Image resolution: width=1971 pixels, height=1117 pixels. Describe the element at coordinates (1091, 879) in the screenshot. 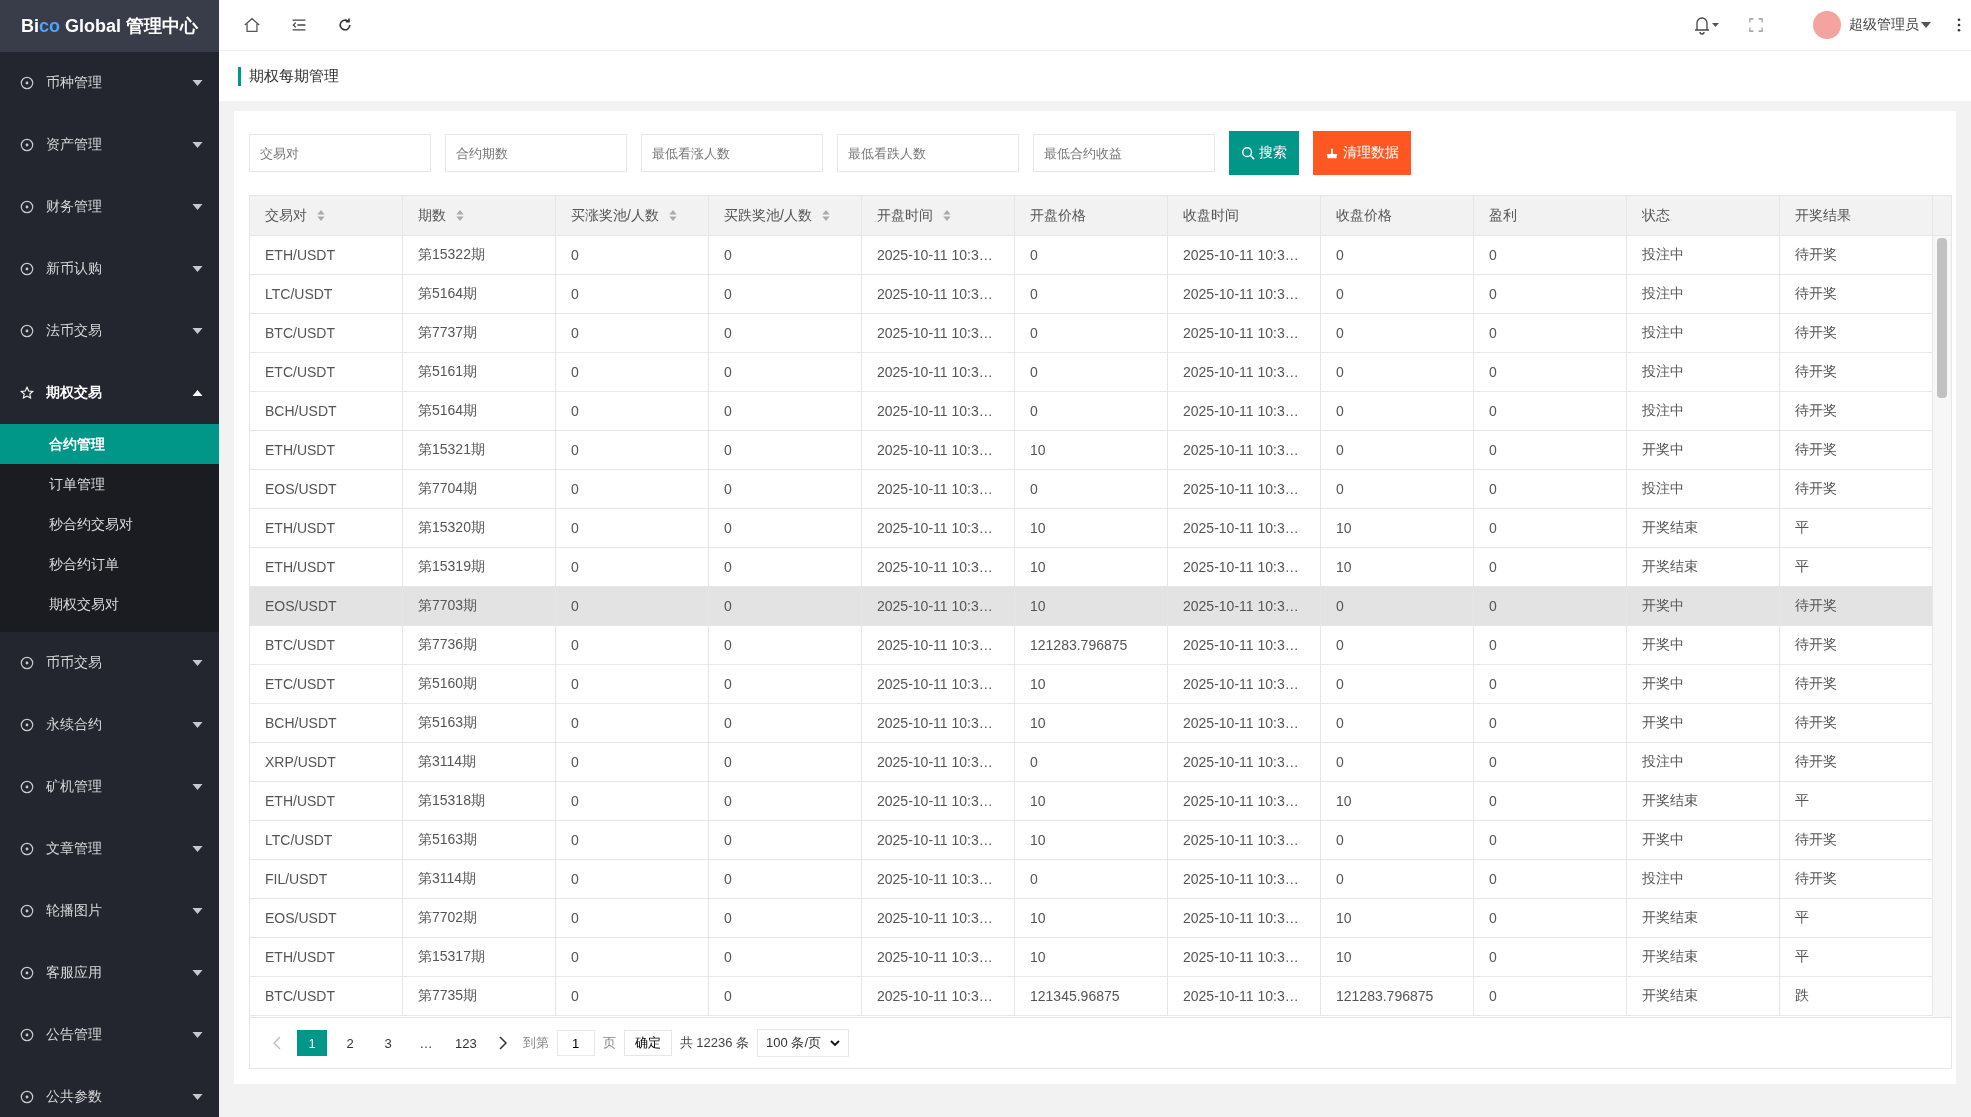

I see `table-row: FIL/USDT 第3114期 0 0 2025-10-11 10:3… 0 2025-10-11 10:3… 0 0 投注中 待开奖` at that location.